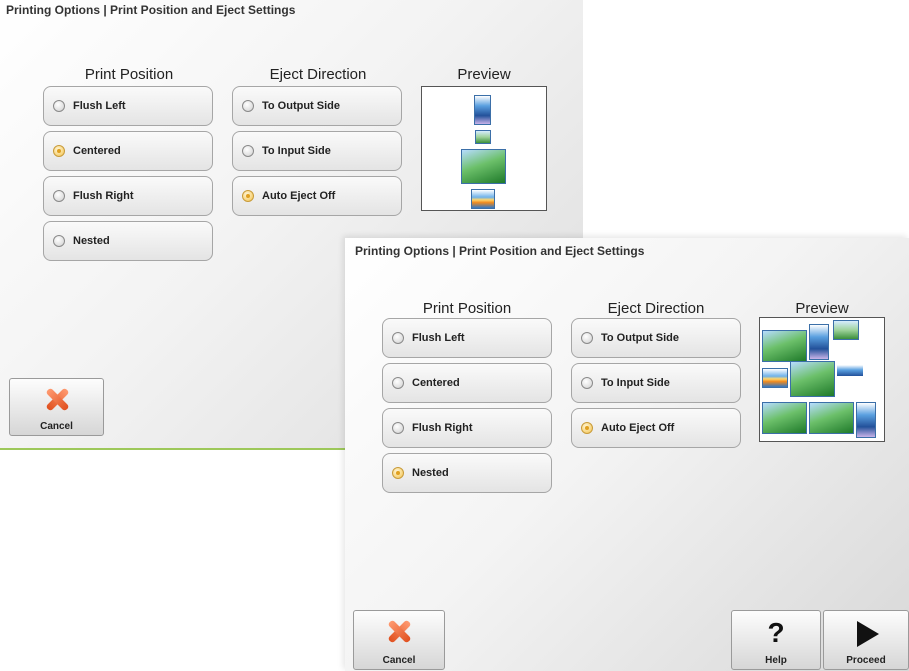  Describe the element at coordinates (868, 634) in the screenshot. I see `play-arrow-icon` at that location.